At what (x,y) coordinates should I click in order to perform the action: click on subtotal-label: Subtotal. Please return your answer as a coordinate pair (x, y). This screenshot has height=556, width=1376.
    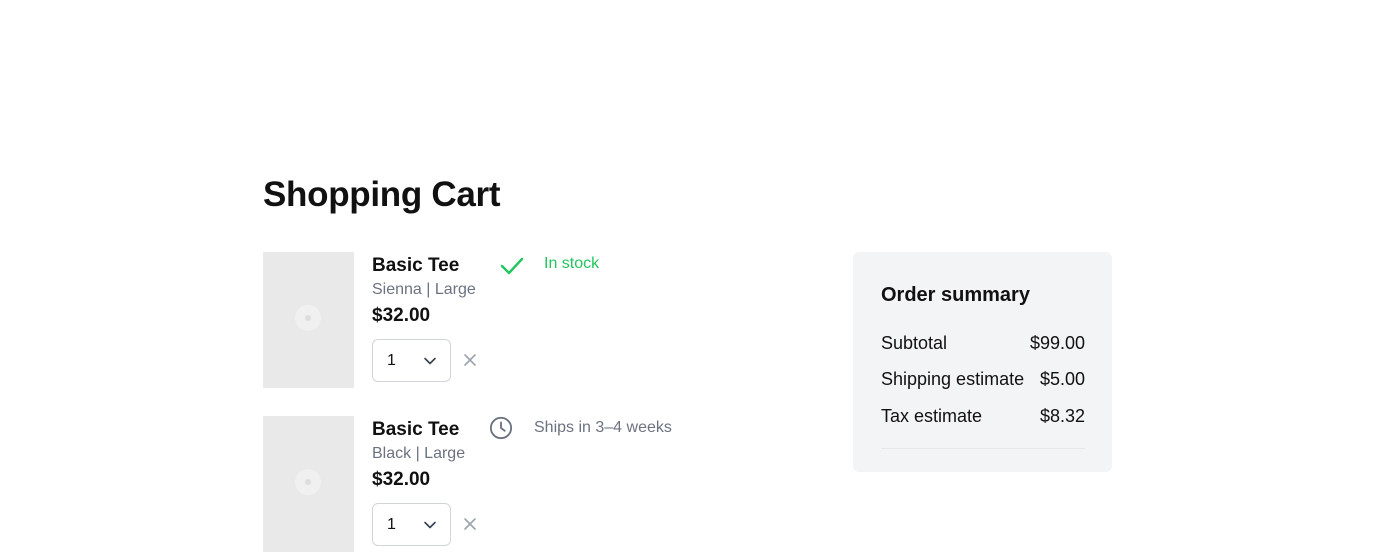
    Looking at the image, I should click on (914, 343).